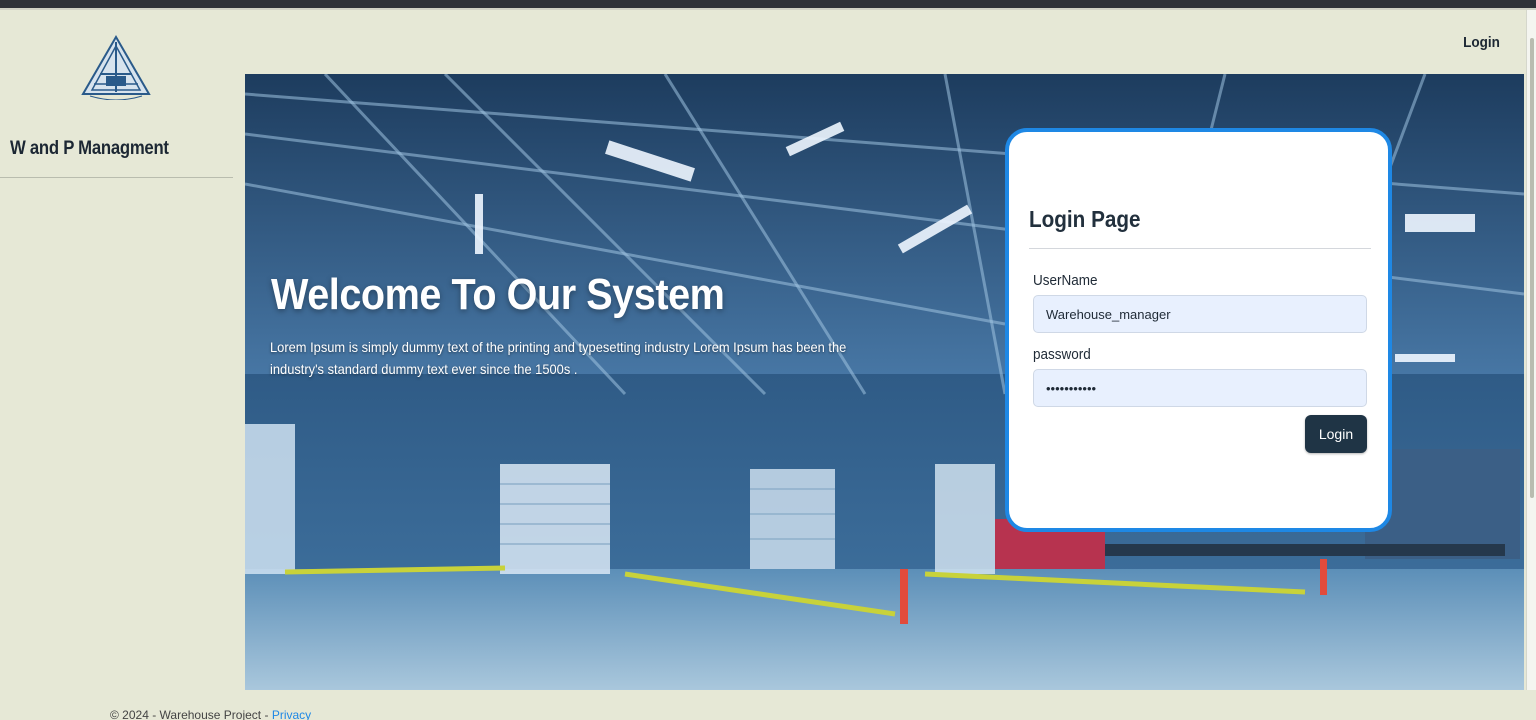 Image resolution: width=1536 pixels, height=720 pixels. I want to click on privacy-link: Privacy, so click(291, 714).